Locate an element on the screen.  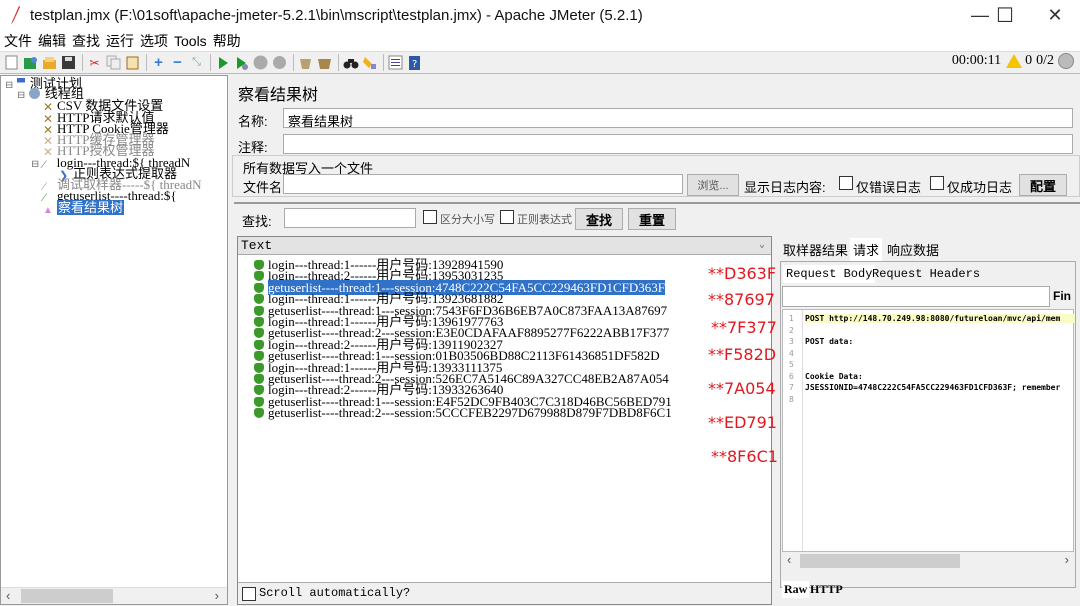
regex-checkbox is located at coordinates (507, 217).